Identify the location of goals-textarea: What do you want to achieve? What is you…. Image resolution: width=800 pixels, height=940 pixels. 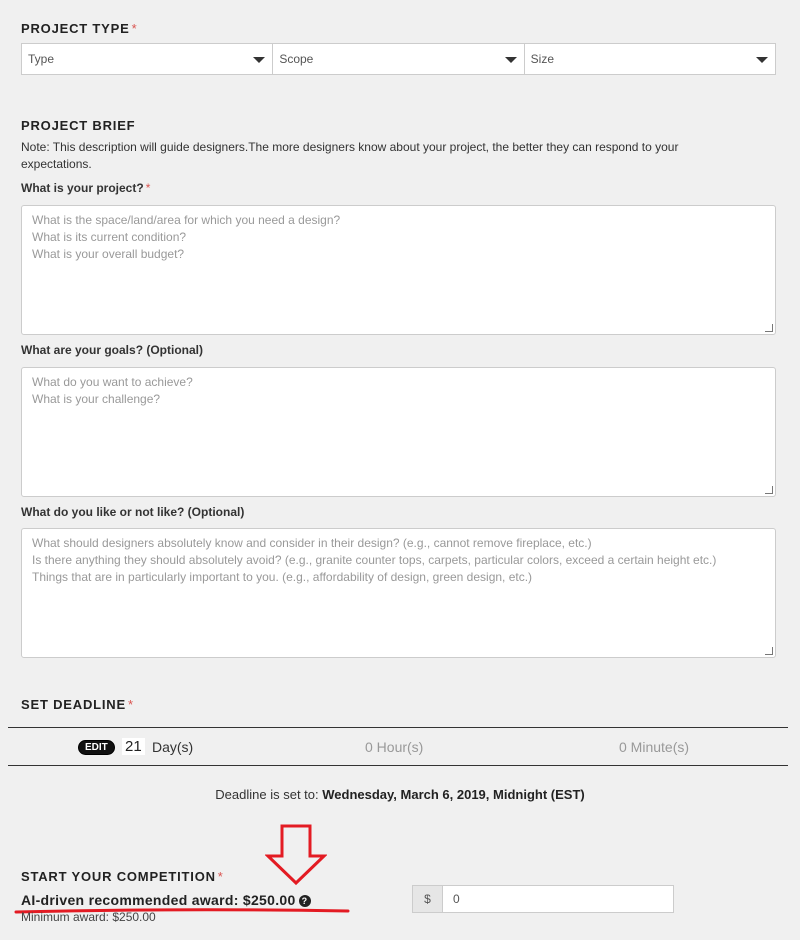
(398, 432).